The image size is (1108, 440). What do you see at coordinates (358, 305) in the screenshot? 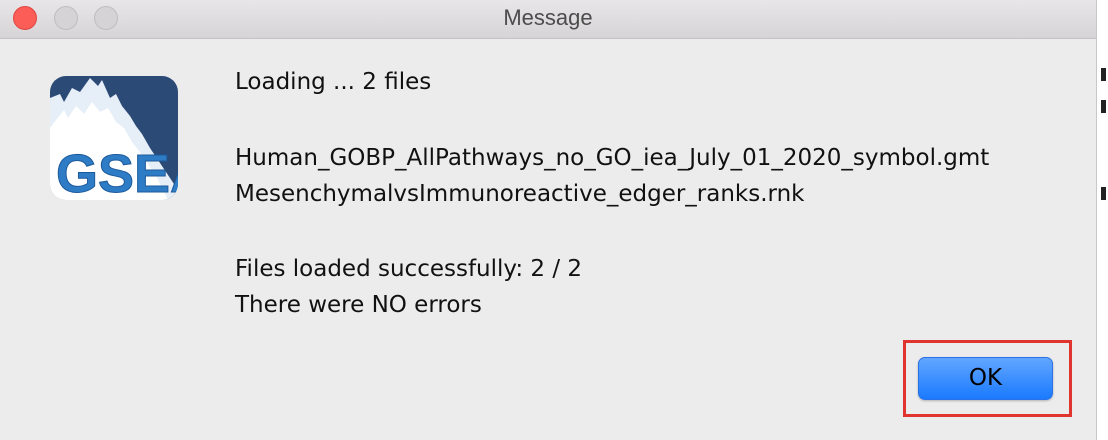
I see `errors-message: There were NO errors` at bounding box center [358, 305].